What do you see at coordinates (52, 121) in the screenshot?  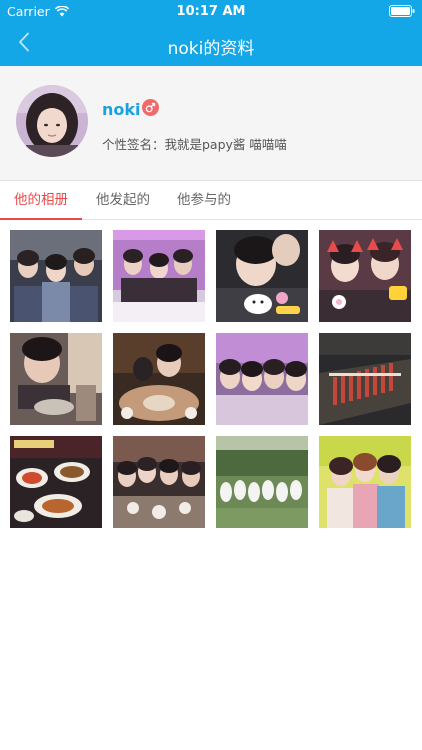 I see `avatar` at bounding box center [52, 121].